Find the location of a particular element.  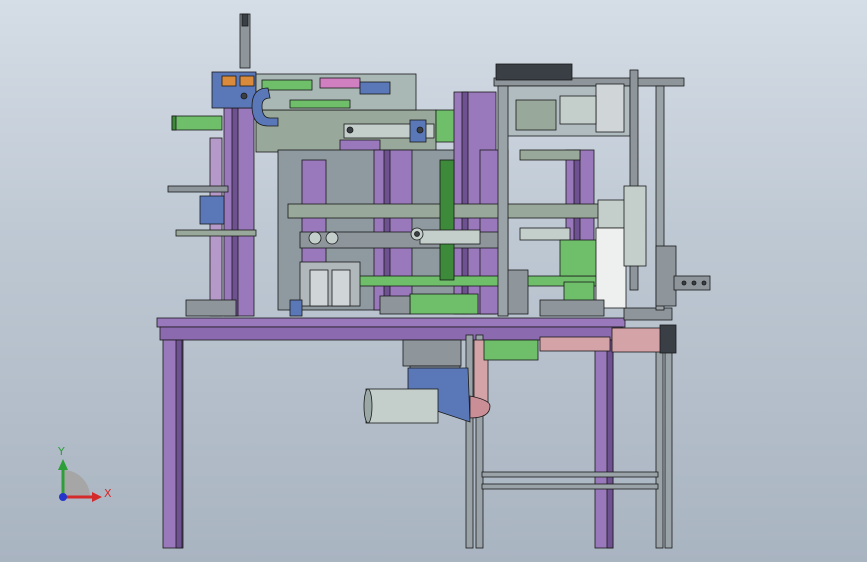

left-column-assembly is located at coordinates (212, 165).